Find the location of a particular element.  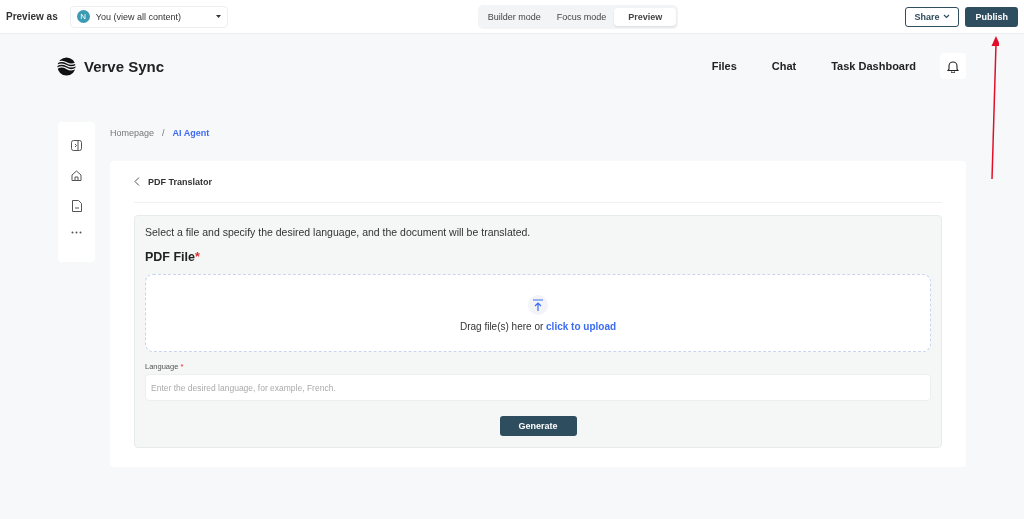

generate-button: Generate is located at coordinates (538, 426).